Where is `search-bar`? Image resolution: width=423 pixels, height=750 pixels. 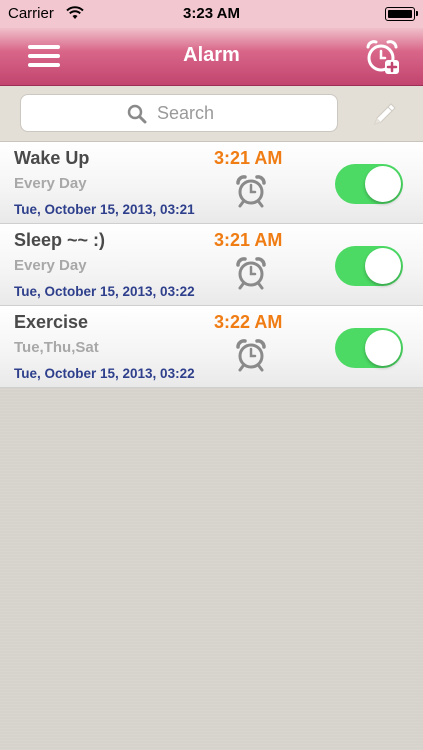 search-bar is located at coordinates (211, 114).